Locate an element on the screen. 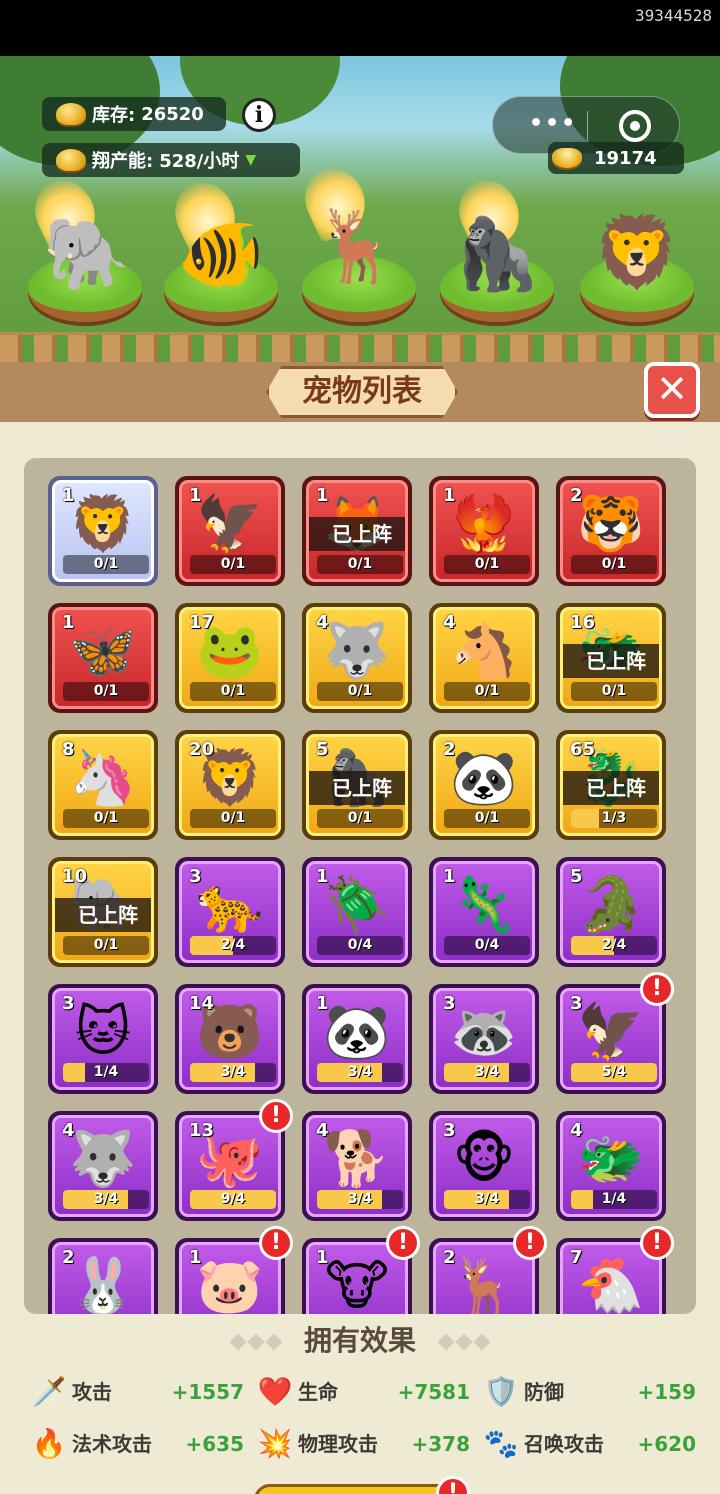 This screenshot has height=1494, width=720. pet-card: 🐦‍🔥 1 0/1 is located at coordinates (484, 531).